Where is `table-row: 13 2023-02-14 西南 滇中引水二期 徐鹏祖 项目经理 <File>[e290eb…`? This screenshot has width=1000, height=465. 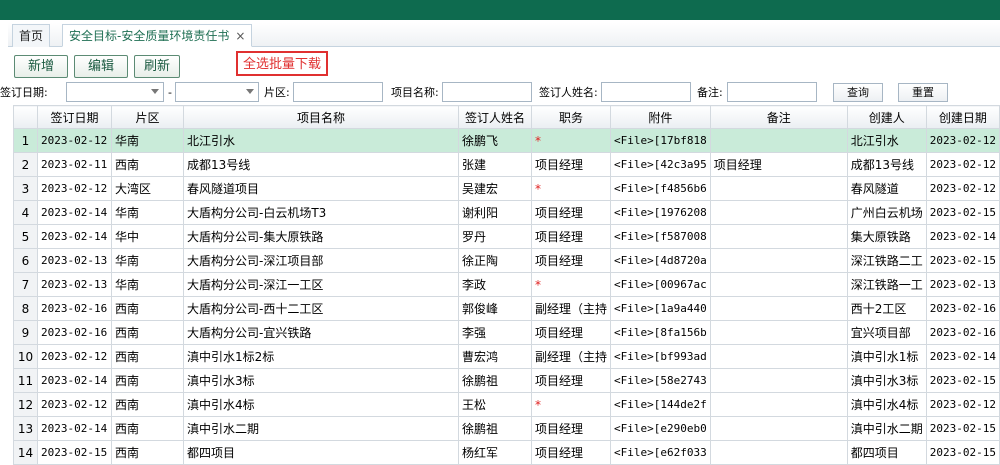 table-row: 13 2023-02-14 西南 滇中引水二期 徐鹏祖 项目经理 <File>[e290eb… is located at coordinates (506, 428).